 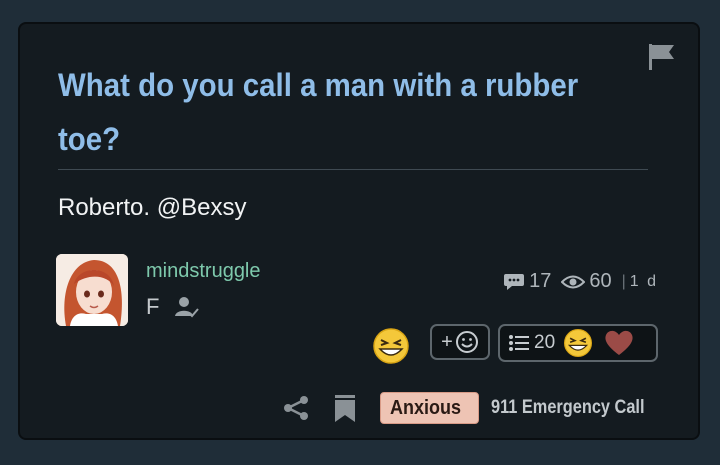 I want to click on list-icon, so click(x=519, y=343).